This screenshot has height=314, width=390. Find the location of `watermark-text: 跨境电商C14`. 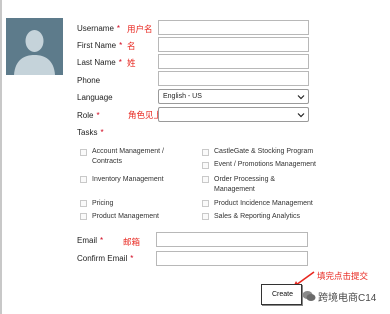

watermark-text: 跨境电商C14 is located at coordinates (347, 298).